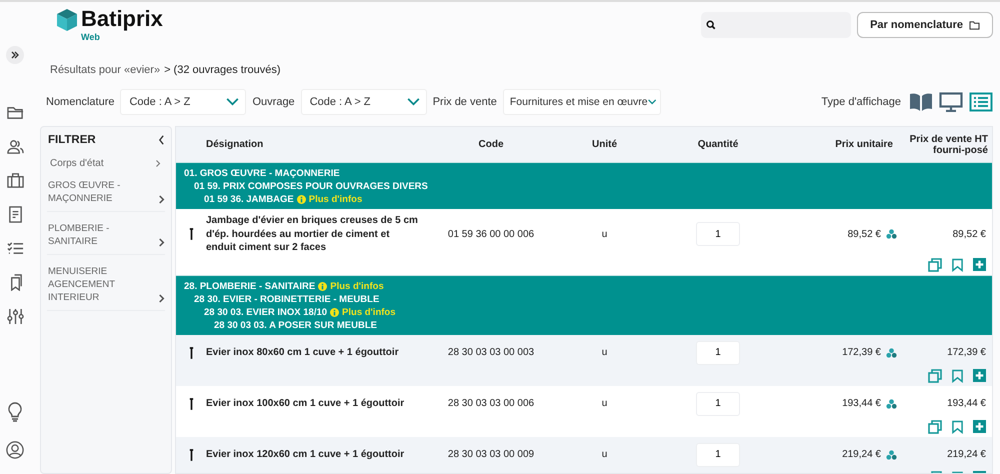 The image size is (1000, 474). What do you see at coordinates (303, 353) in the screenshot?
I see `designation-cell-text: Evier inox 80x60 cm 1 cuve + 1 égouttoir` at bounding box center [303, 353].